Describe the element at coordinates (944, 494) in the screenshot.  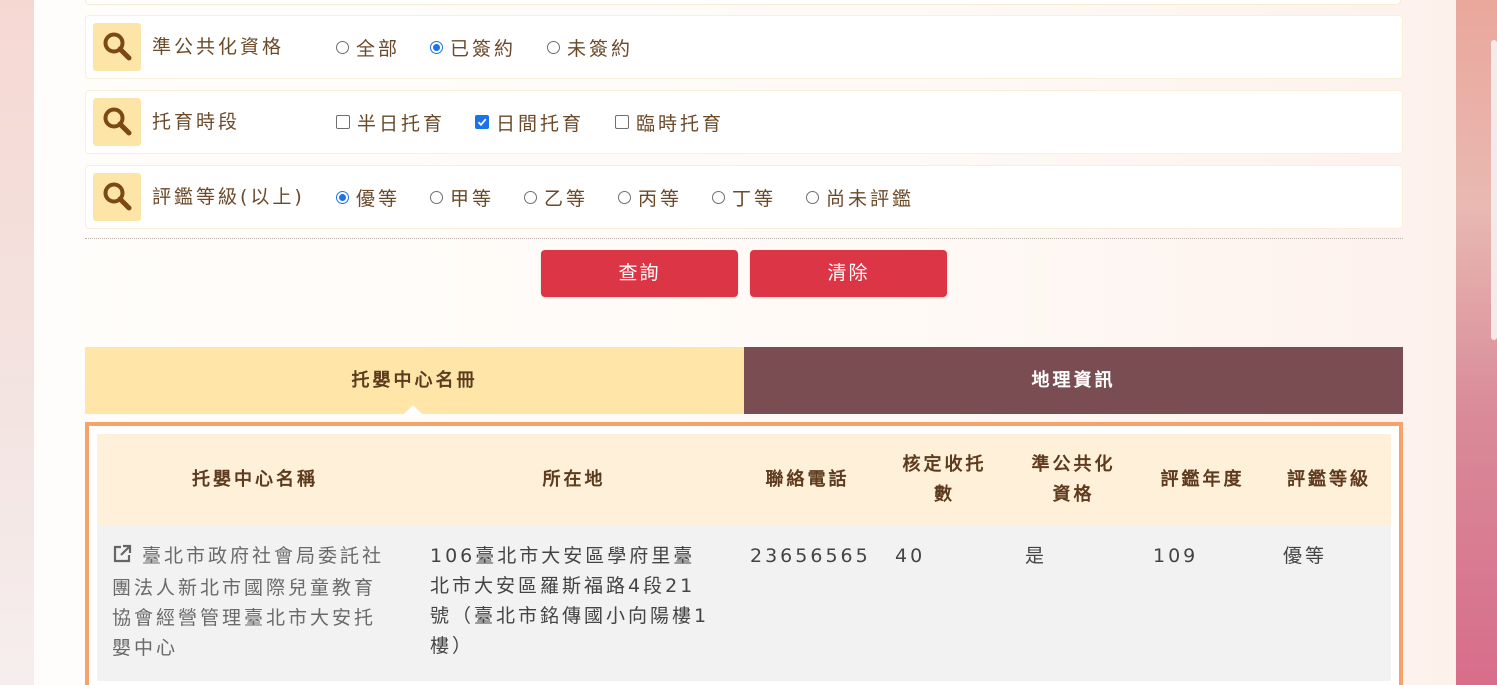
I see `header-text: 數` at that location.